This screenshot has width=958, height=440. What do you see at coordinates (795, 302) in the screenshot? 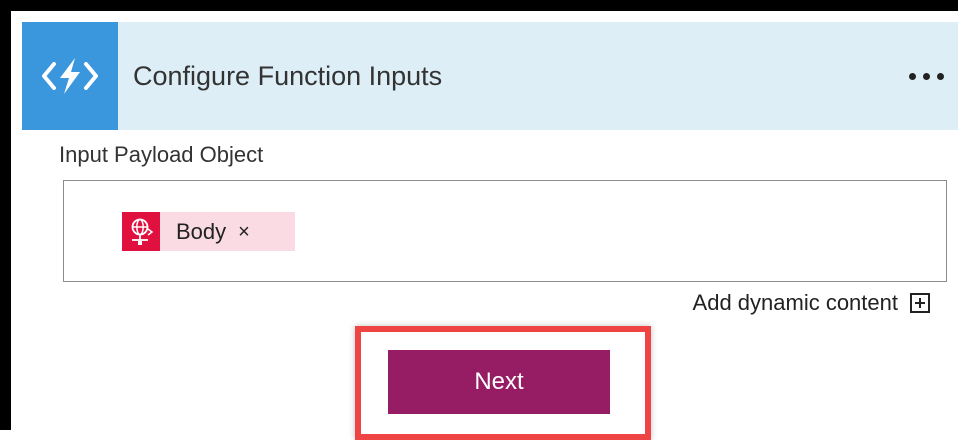
I see `add-dynamic-content-label: Add dynamic content` at bounding box center [795, 302].